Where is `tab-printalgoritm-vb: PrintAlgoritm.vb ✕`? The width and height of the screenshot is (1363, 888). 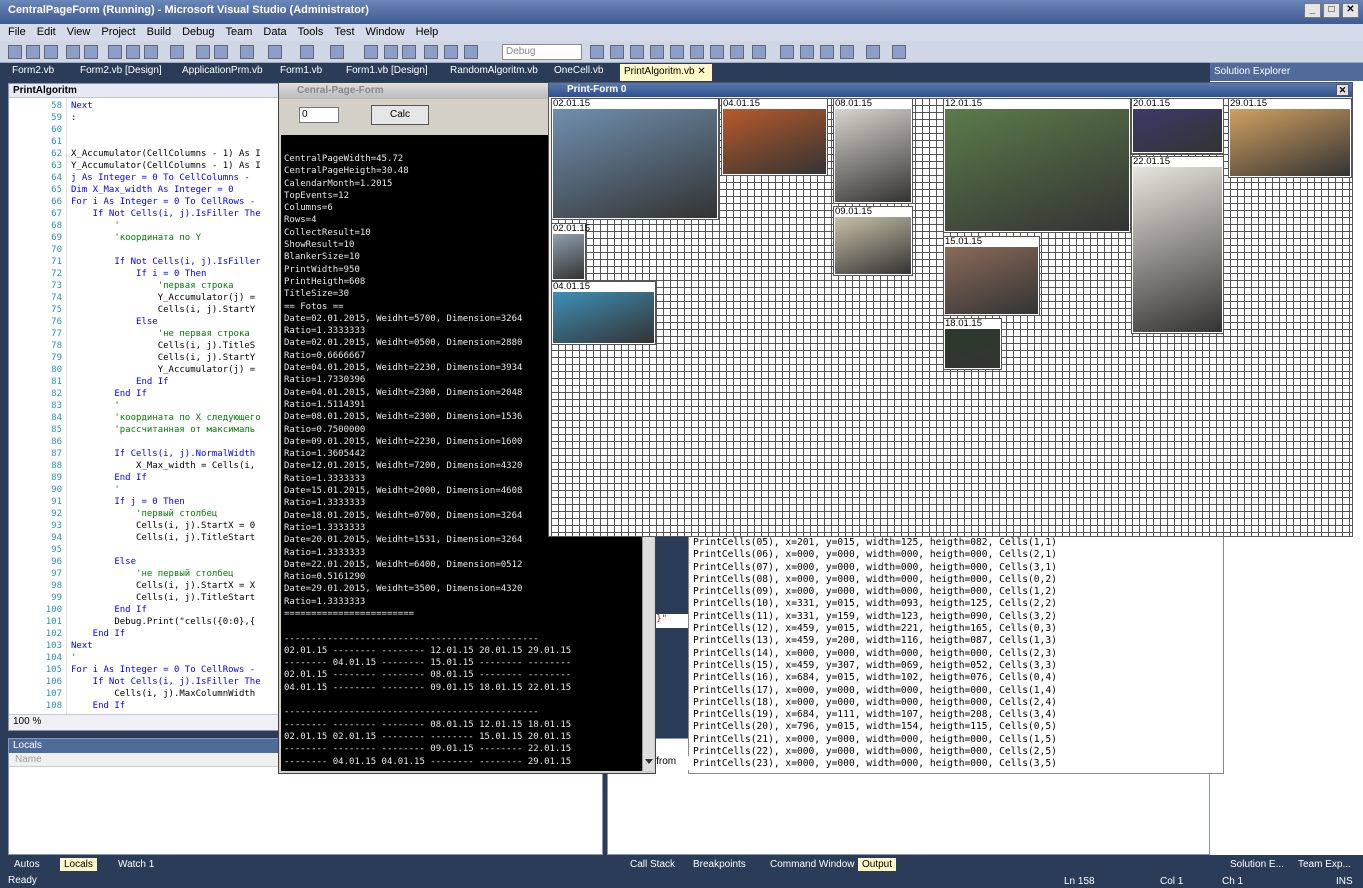
tab-printalgoritm-vb: PrintAlgoritm.vb ✕ is located at coordinates (666, 72).